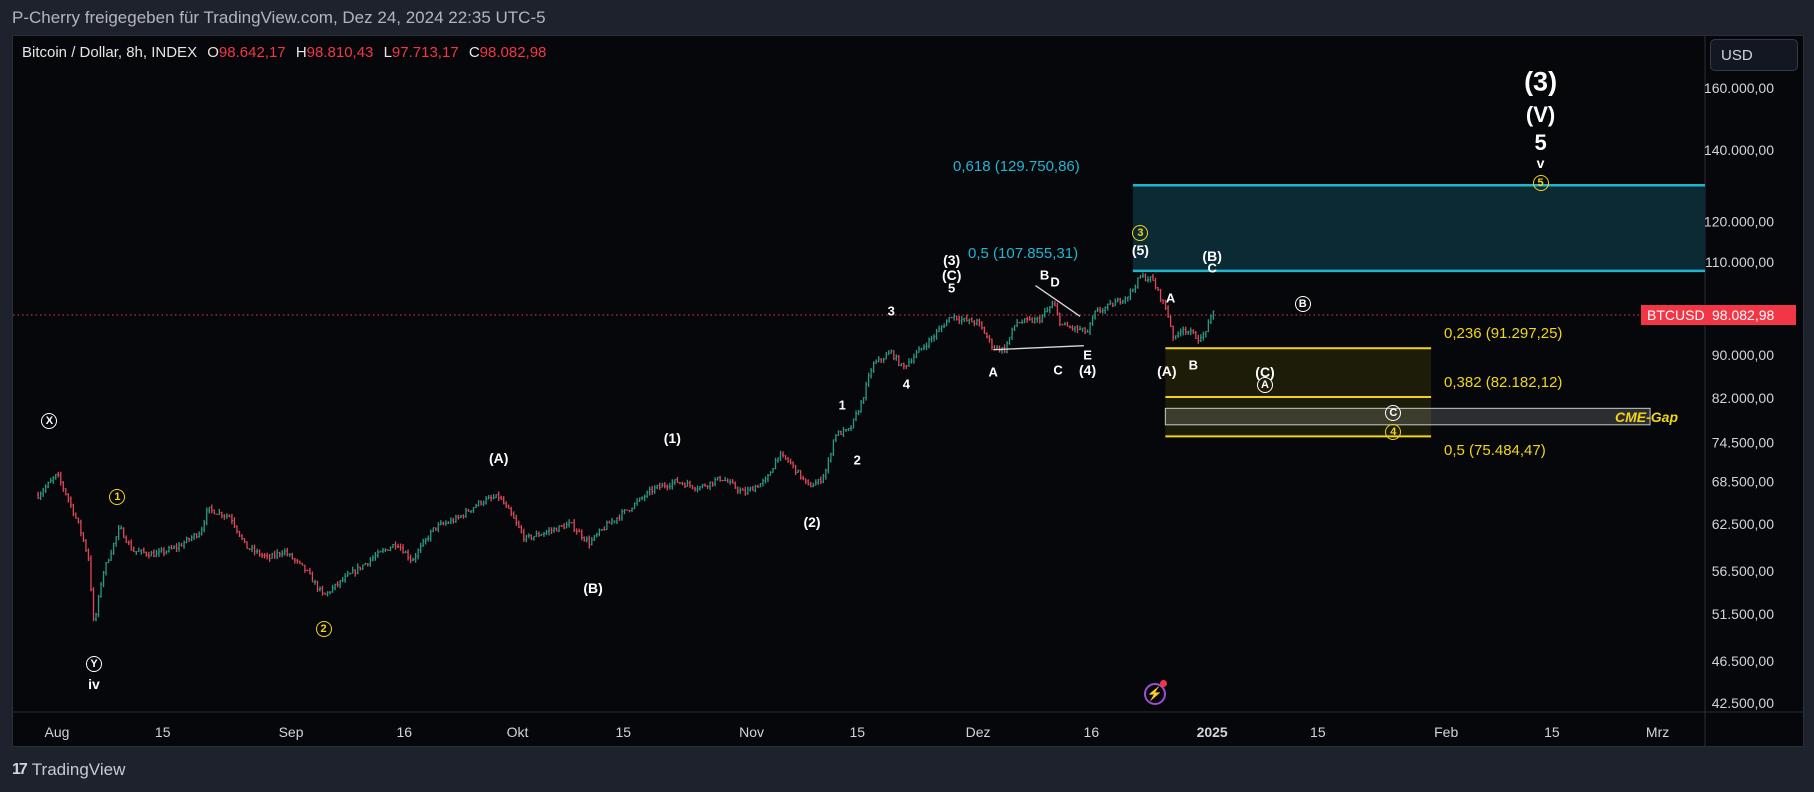 This screenshot has width=1814, height=792. What do you see at coordinates (291, 732) in the screenshot?
I see `x-tick-label: Sep` at bounding box center [291, 732].